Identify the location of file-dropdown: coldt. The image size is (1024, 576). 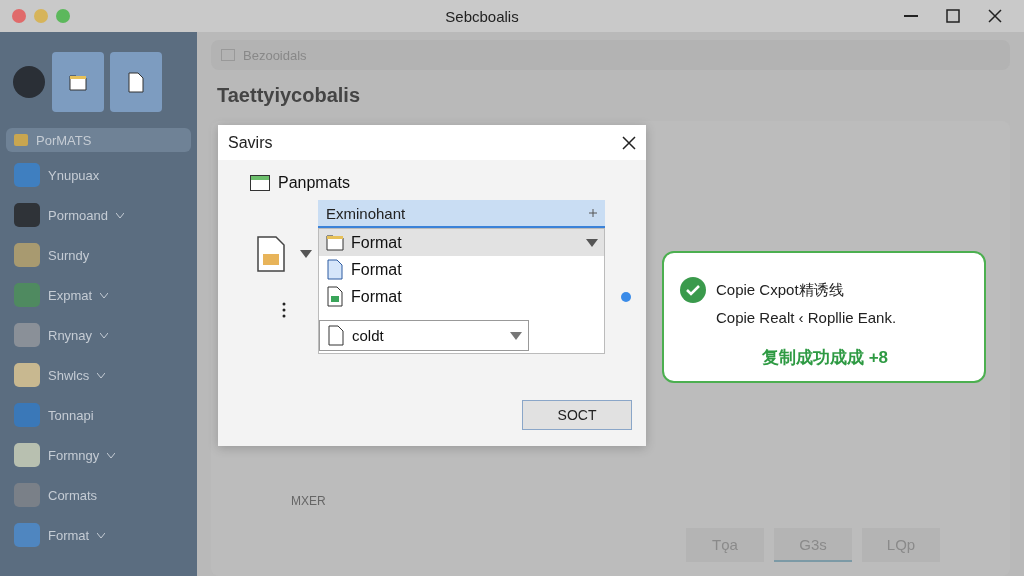
(424, 335).